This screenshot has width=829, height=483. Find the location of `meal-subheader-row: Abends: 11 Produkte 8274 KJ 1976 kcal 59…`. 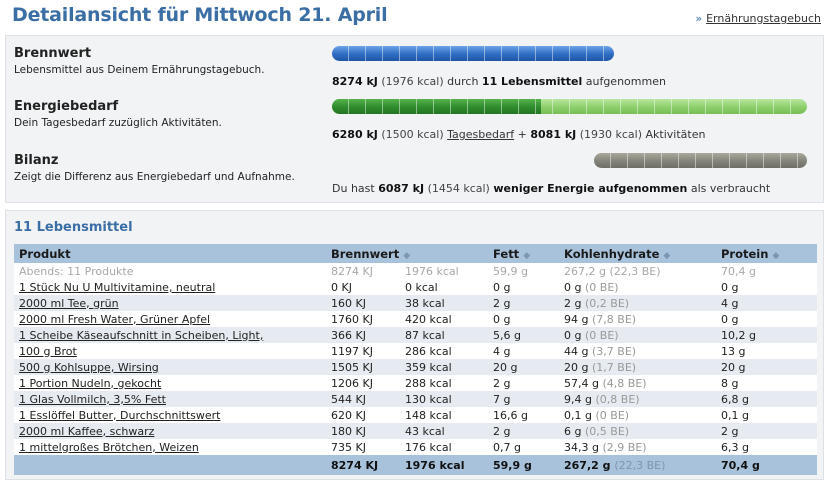

meal-subheader-row: Abends: 11 Produkte 8274 KJ 1976 kcal 59… is located at coordinates (415, 271).